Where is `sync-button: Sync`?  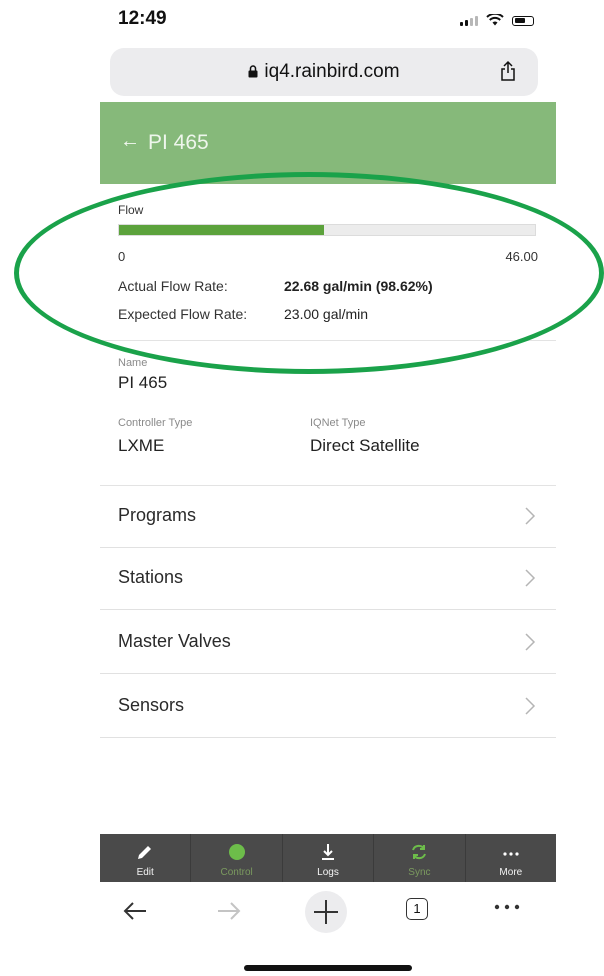
sync-button: Sync is located at coordinates (420, 858).